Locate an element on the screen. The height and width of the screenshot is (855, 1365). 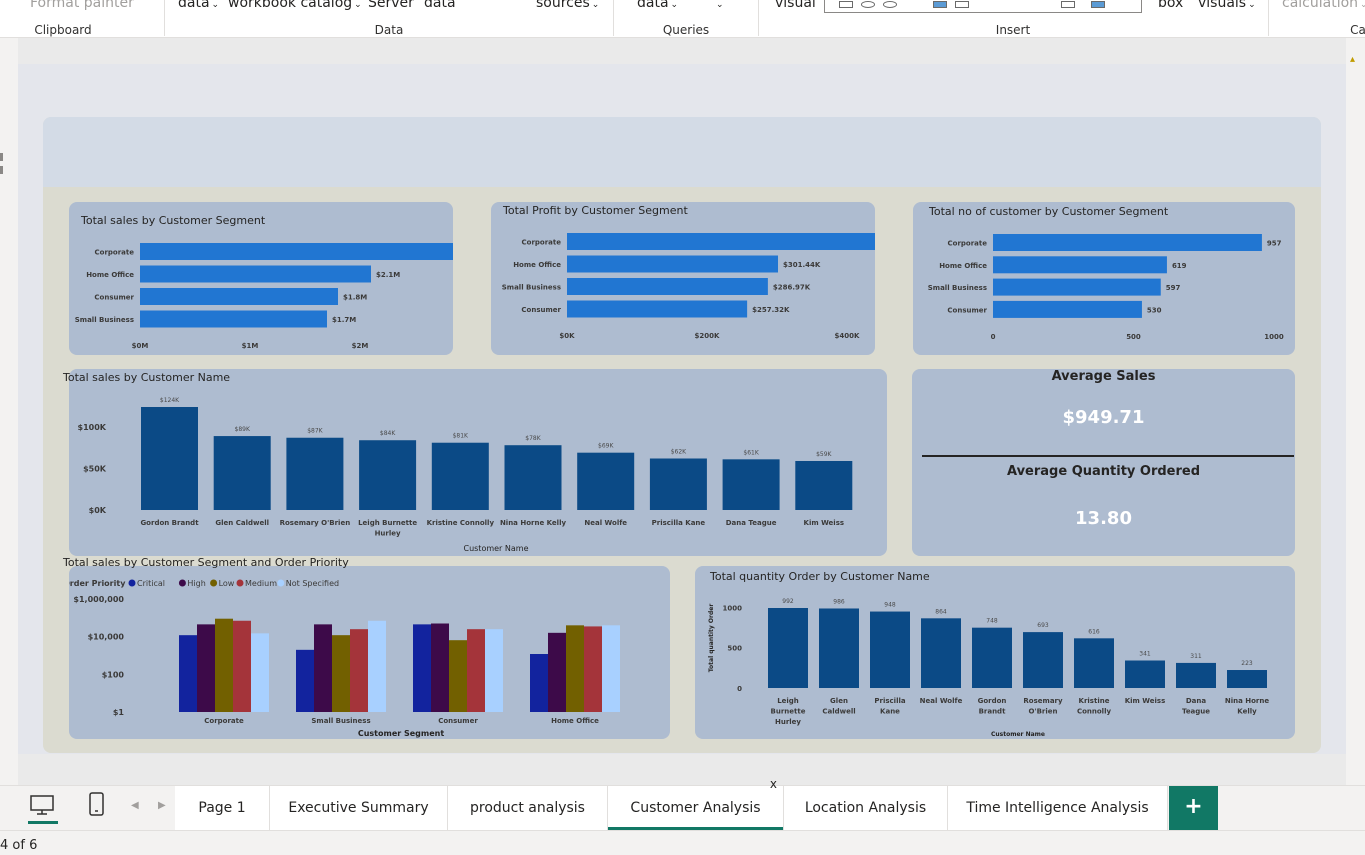
tick-label: $10,000 is located at coordinates (106, 637).